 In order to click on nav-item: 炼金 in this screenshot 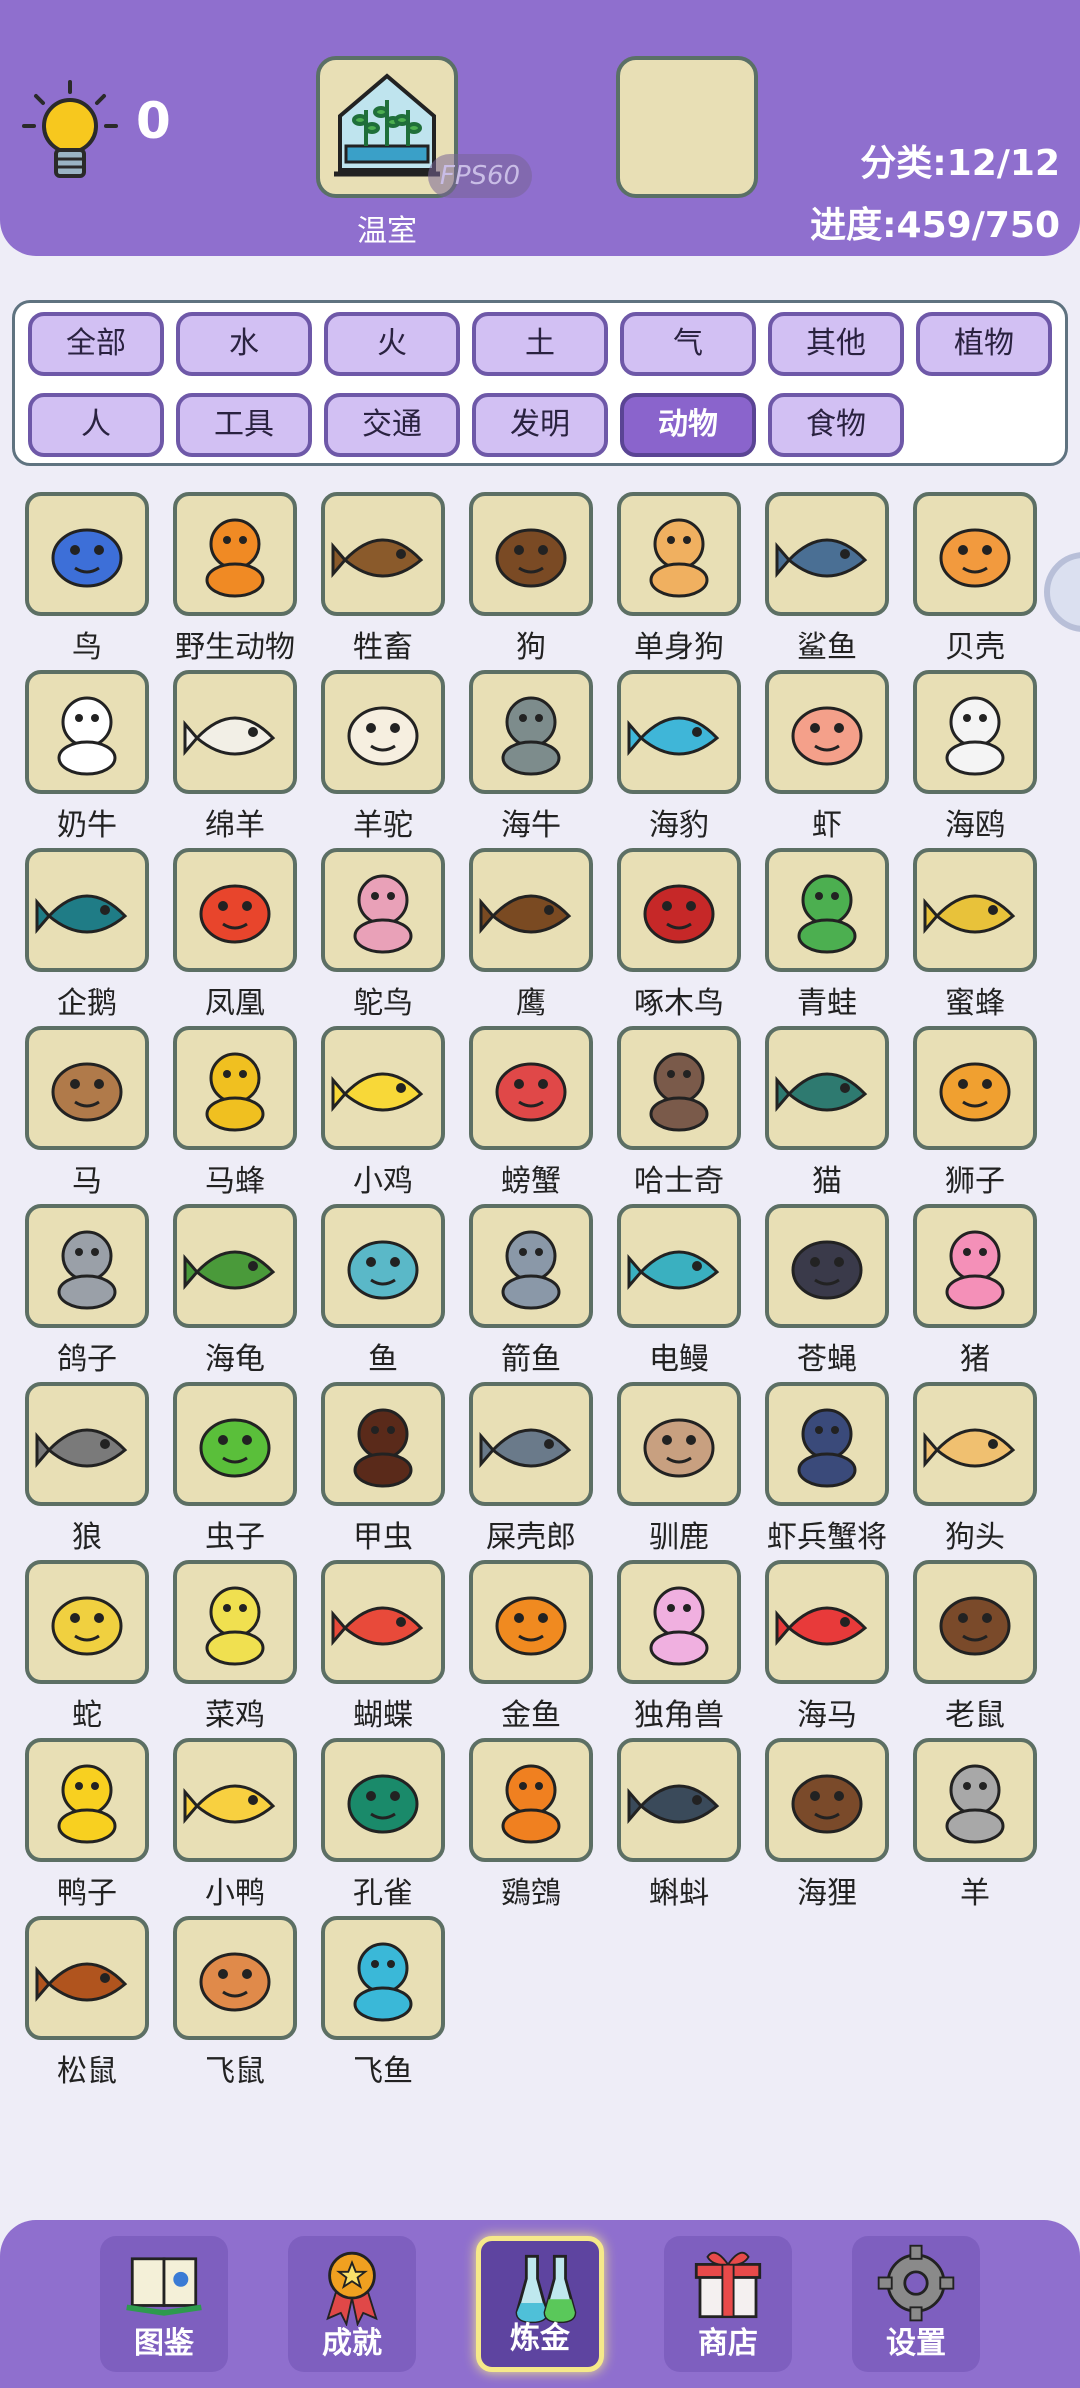, I will do `click(540, 2304)`.